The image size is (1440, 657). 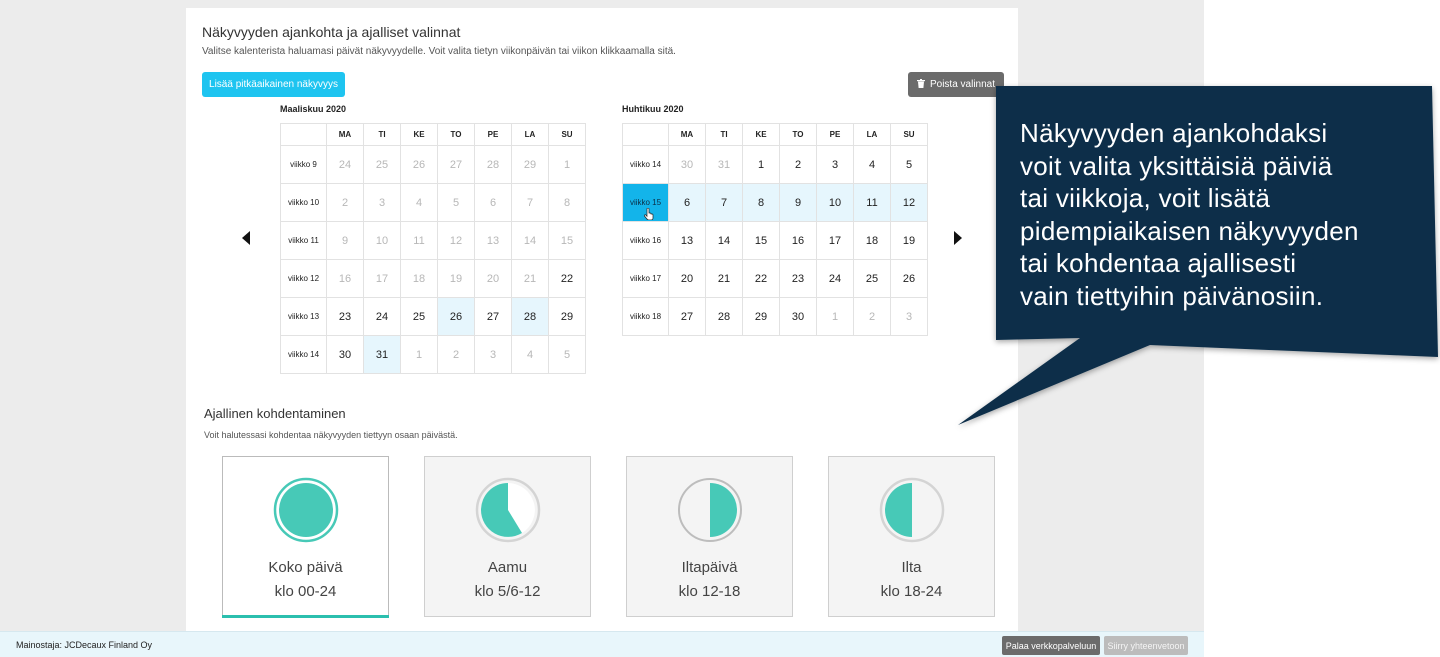 I want to click on week-label: viikko 9, so click(x=303, y=164).